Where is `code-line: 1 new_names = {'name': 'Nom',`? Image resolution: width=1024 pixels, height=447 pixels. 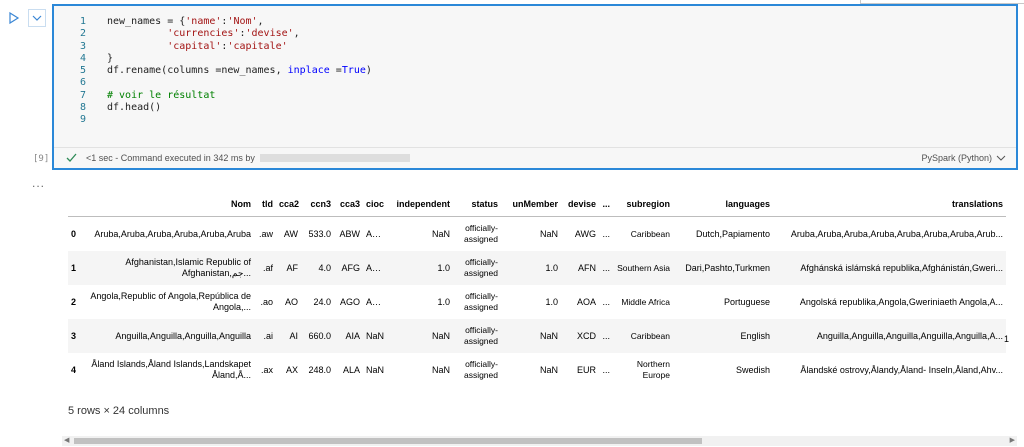
code-line: 1 new_names = {'name': 'Nom', is located at coordinates (535, 22).